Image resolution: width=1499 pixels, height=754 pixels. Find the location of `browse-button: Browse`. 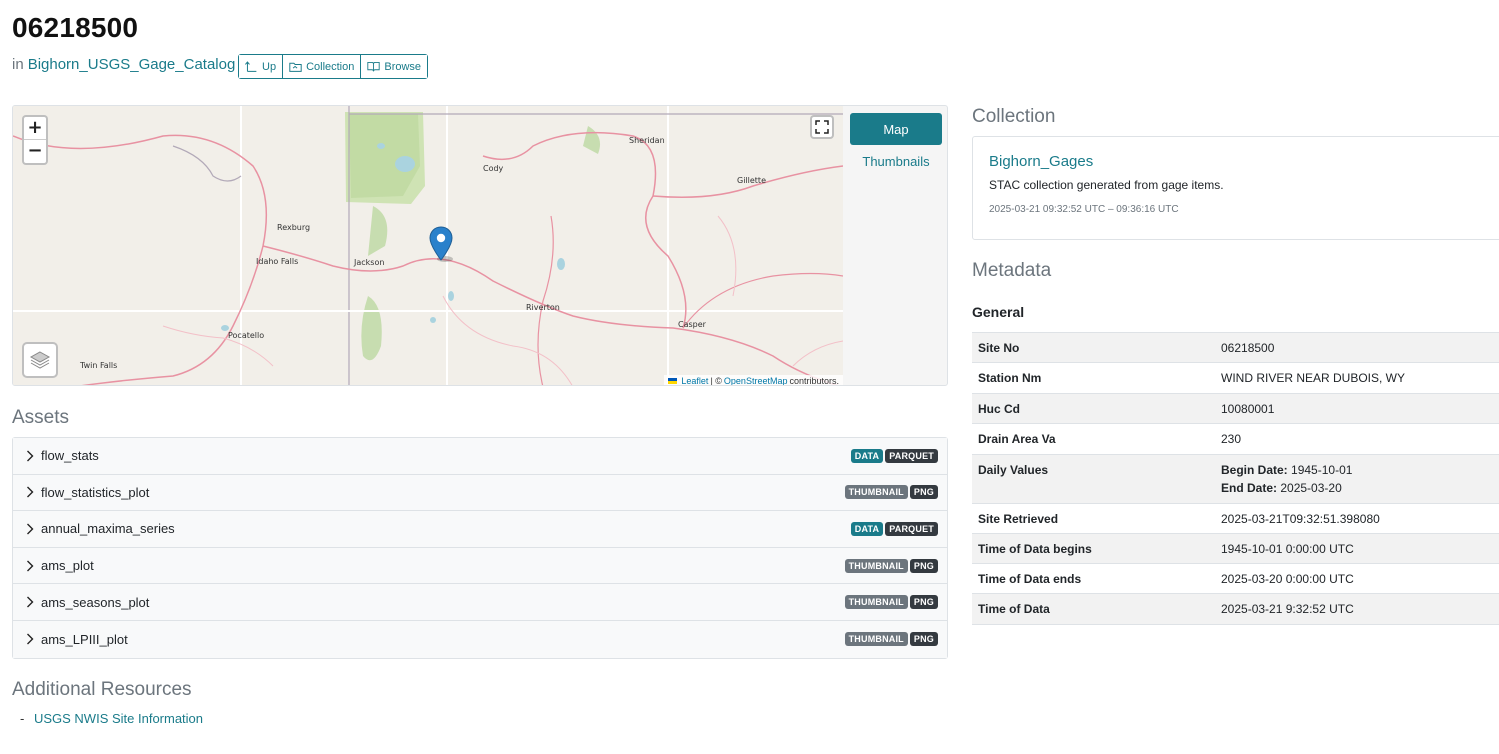

browse-button: Browse is located at coordinates (394, 66).